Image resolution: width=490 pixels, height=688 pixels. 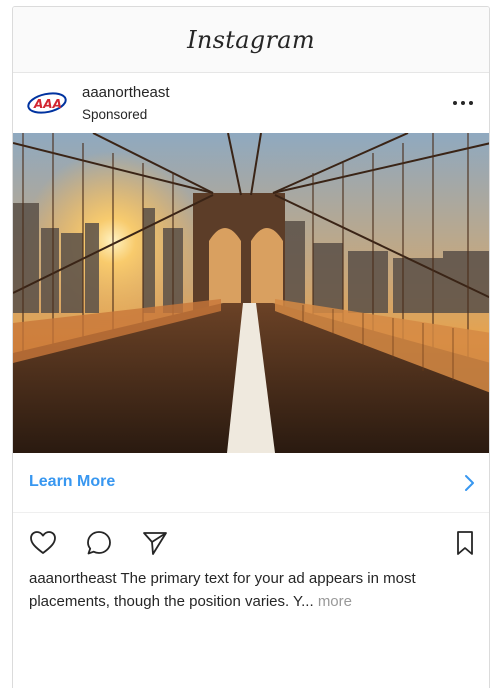 I want to click on instagram-logo: Instagram, so click(x=251, y=40).